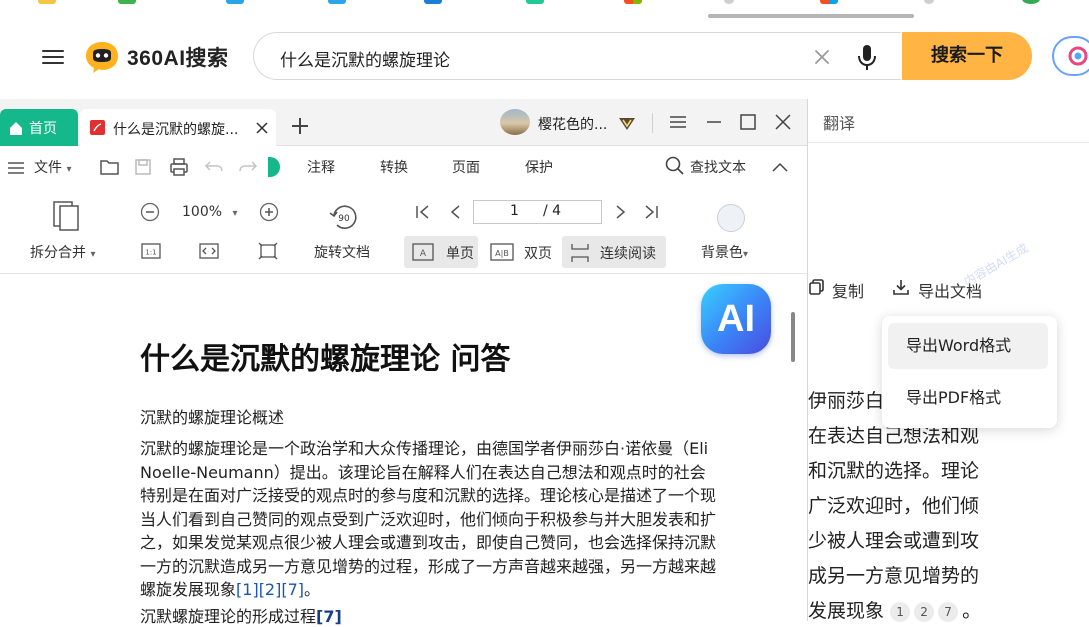 The height and width of the screenshot is (627, 1089). What do you see at coordinates (178, 58) in the screenshot?
I see `brand-name: 360AI搜索` at bounding box center [178, 58].